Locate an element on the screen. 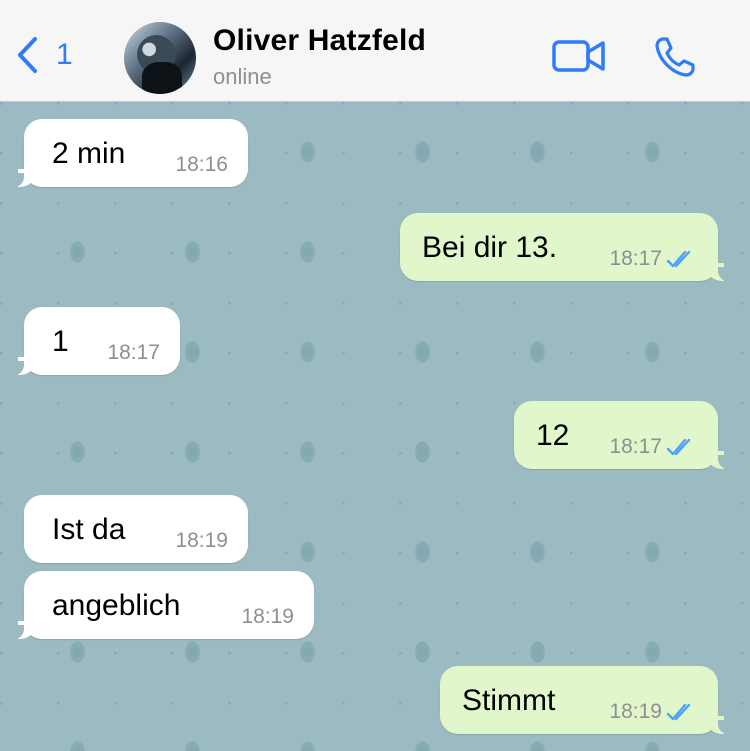 This screenshot has height=751, width=750. message-time: 18:16 is located at coordinates (201, 164).